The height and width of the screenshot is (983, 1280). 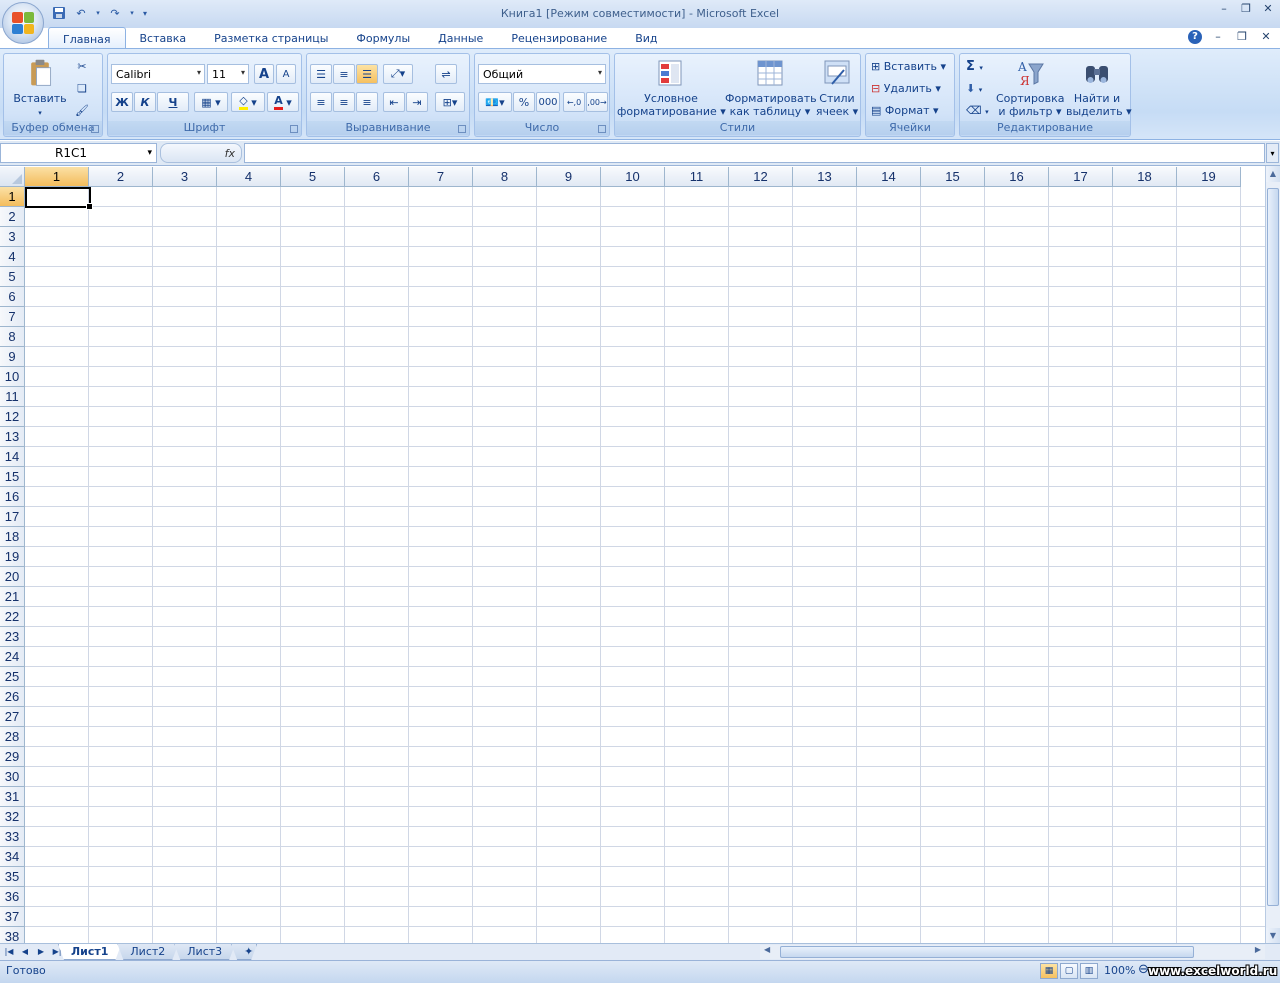 What do you see at coordinates (78, 153) in the screenshot?
I see `name-box: R1C1 ▾` at bounding box center [78, 153].